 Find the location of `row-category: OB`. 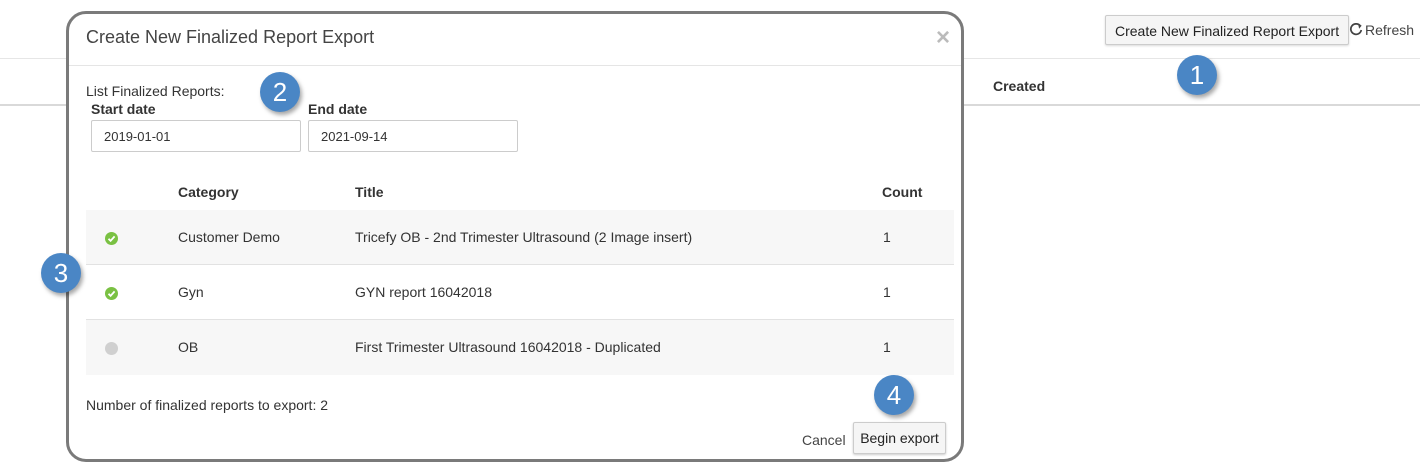

row-category: OB is located at coordinates (188, 347).